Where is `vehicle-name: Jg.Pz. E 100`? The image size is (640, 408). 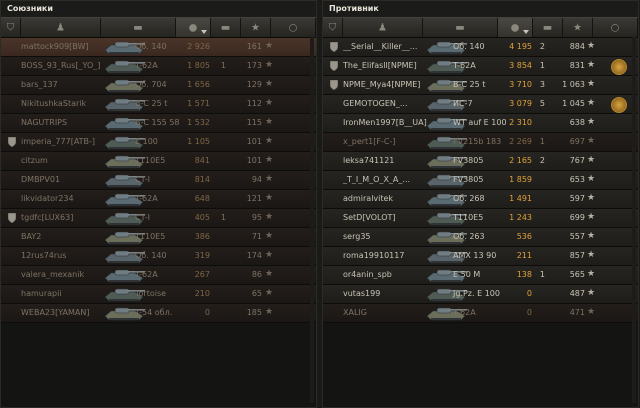
vehicle-name: Jg.Pz. E 100 is located at coordinates (476, 293).